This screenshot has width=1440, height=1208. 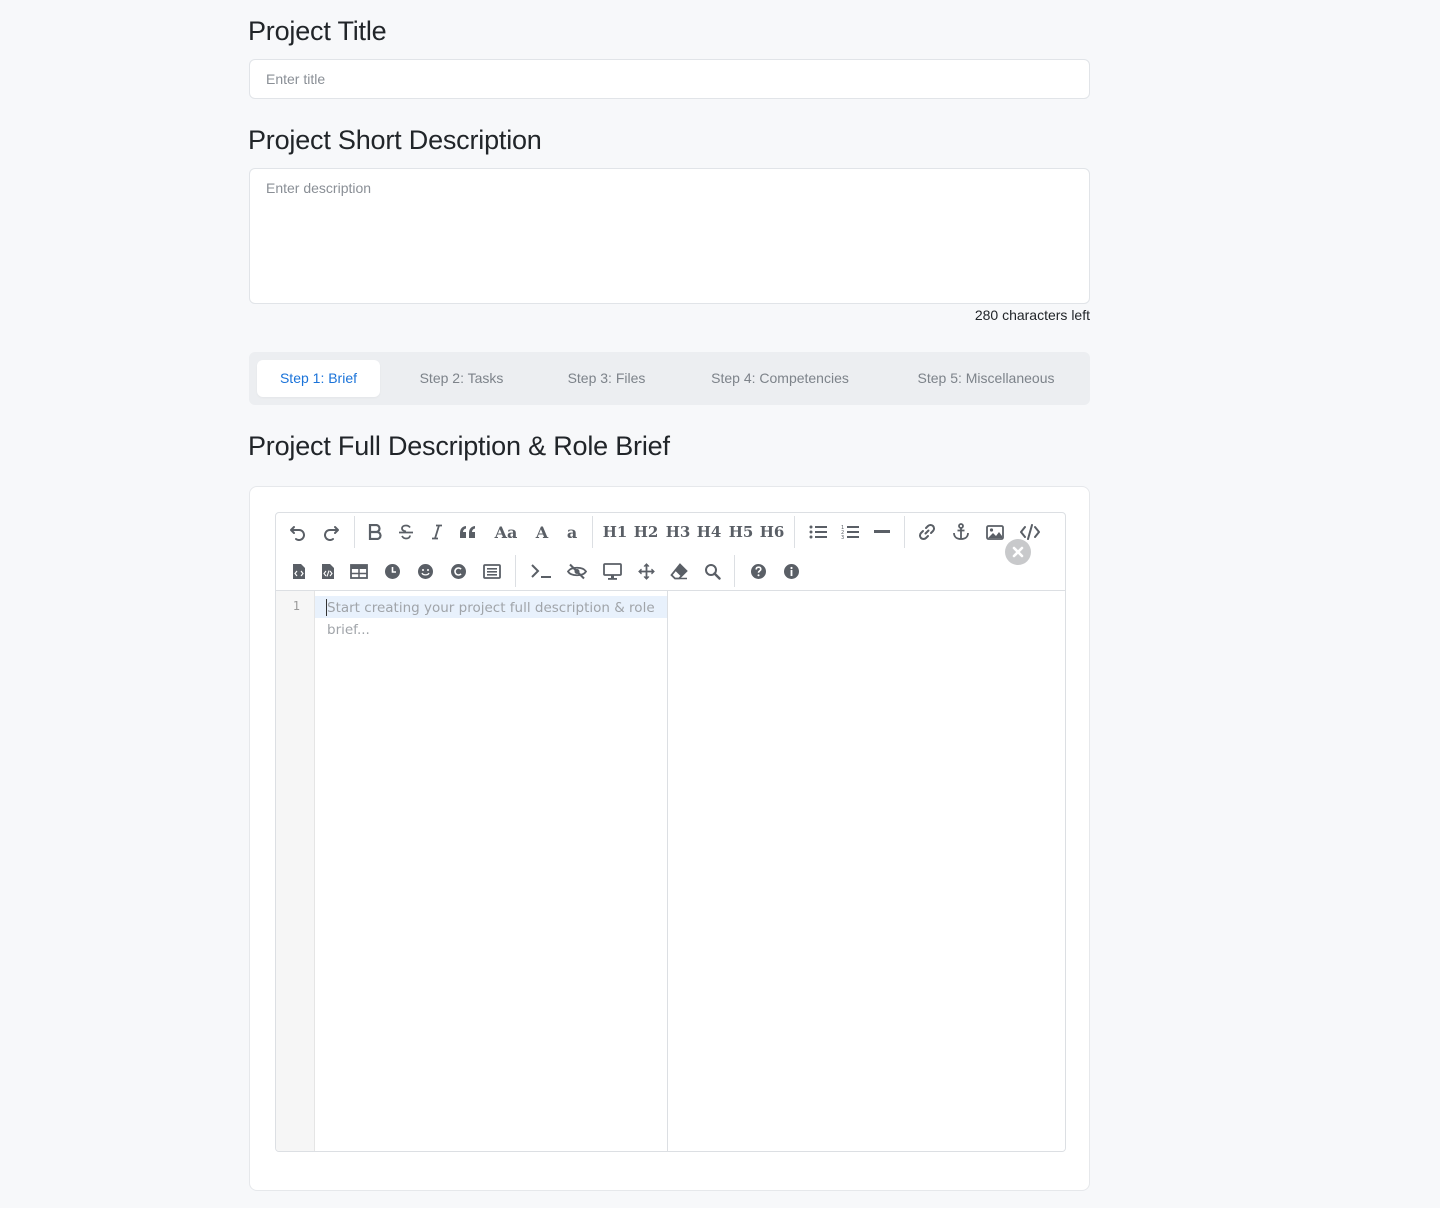 I want to click on help-icon, so click(x=758, y=571).